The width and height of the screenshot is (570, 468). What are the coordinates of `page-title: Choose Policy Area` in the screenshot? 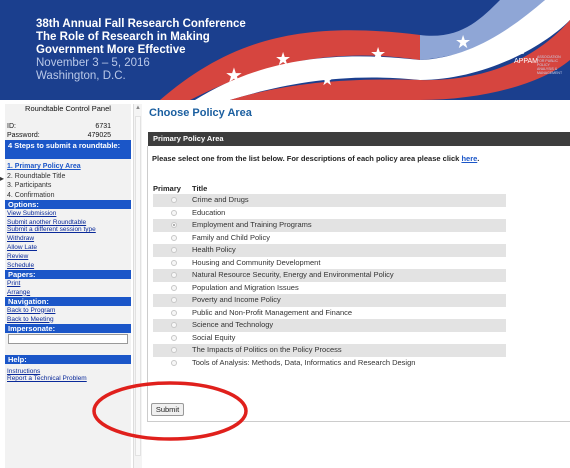 It's located at (200, 113).